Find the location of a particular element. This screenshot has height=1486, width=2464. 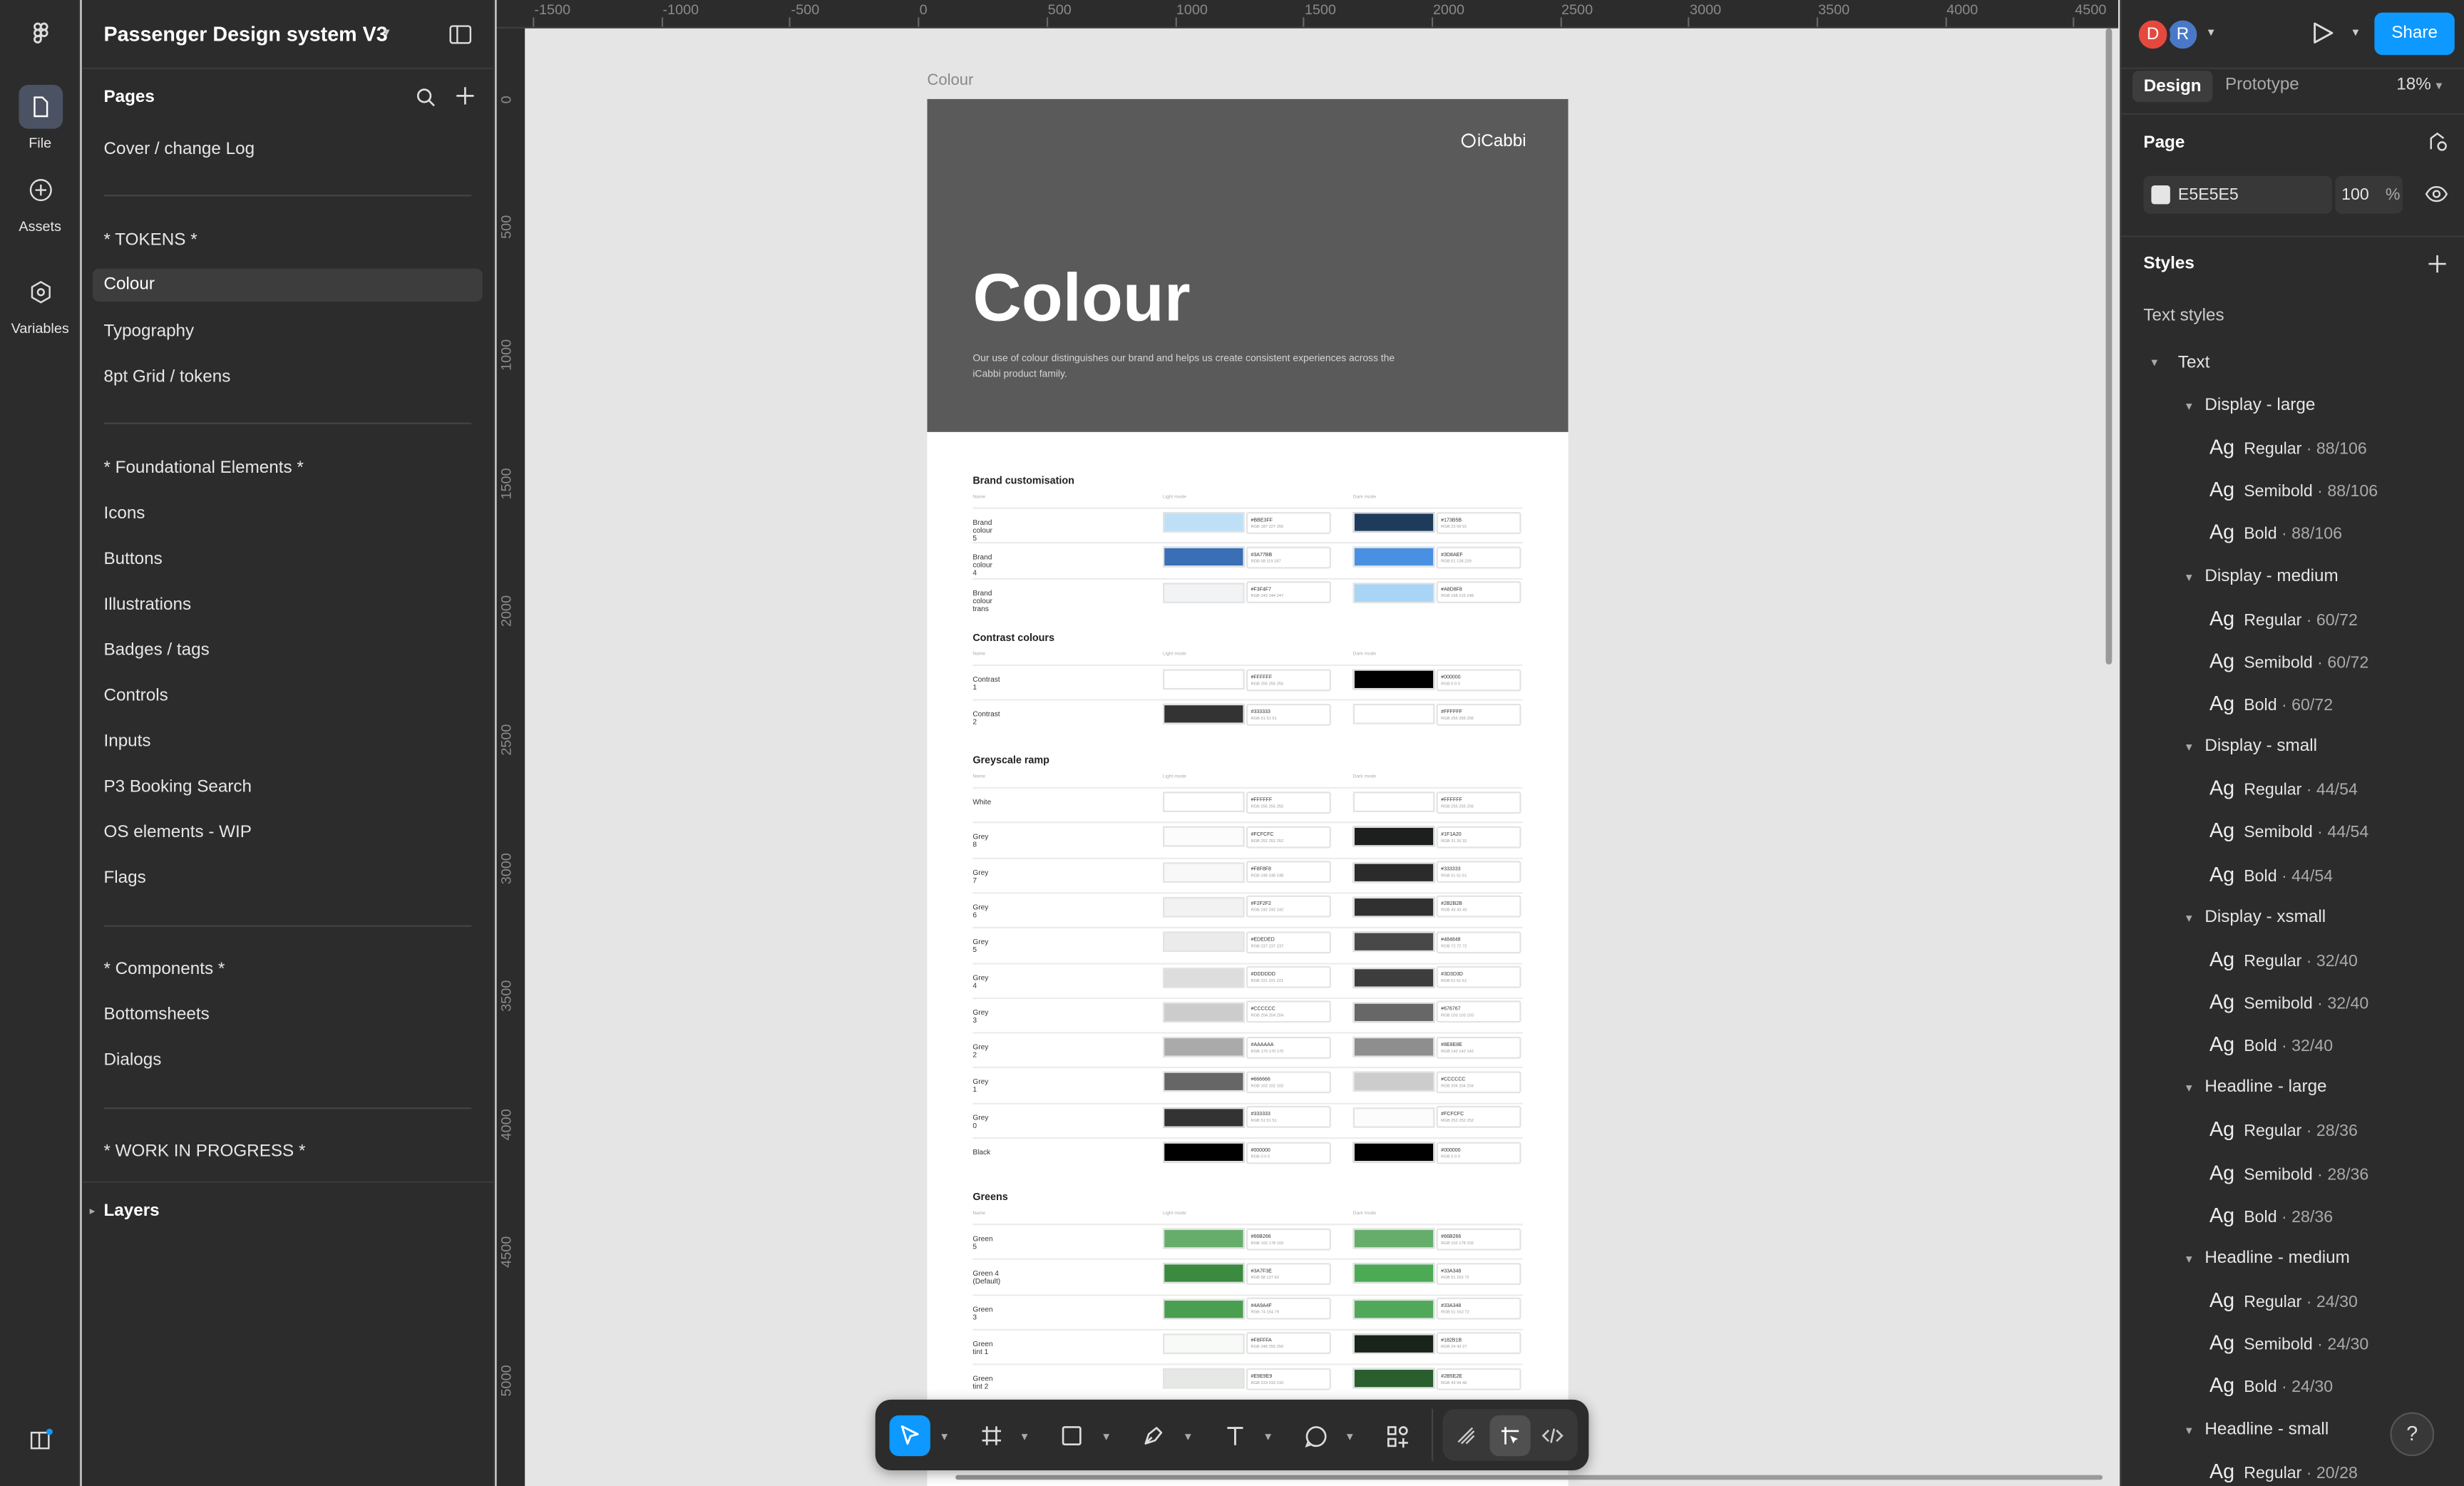

draw-mode-icon is located at coordinates (1466, 1435).